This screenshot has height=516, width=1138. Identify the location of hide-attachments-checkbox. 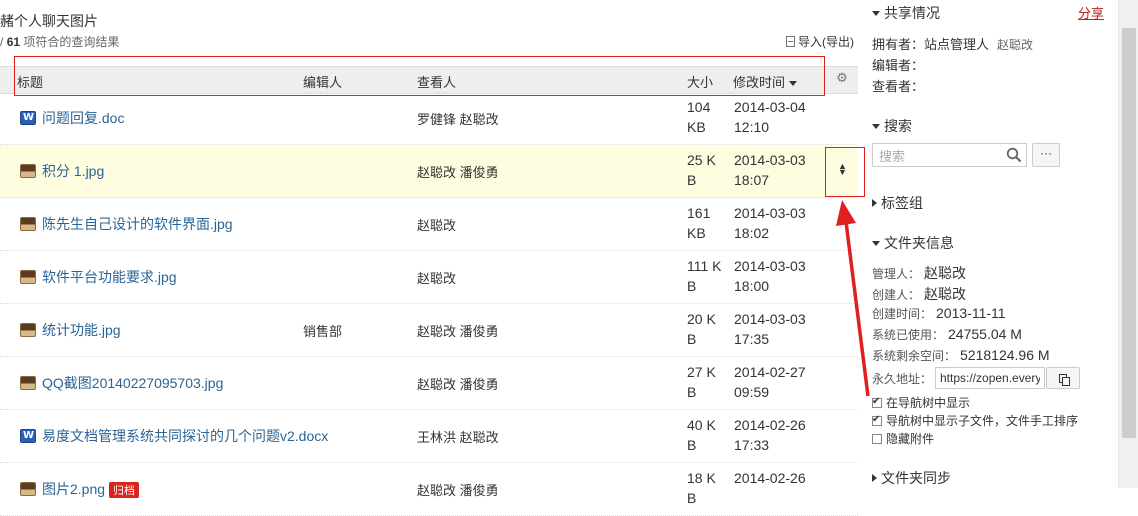
(877, 438).